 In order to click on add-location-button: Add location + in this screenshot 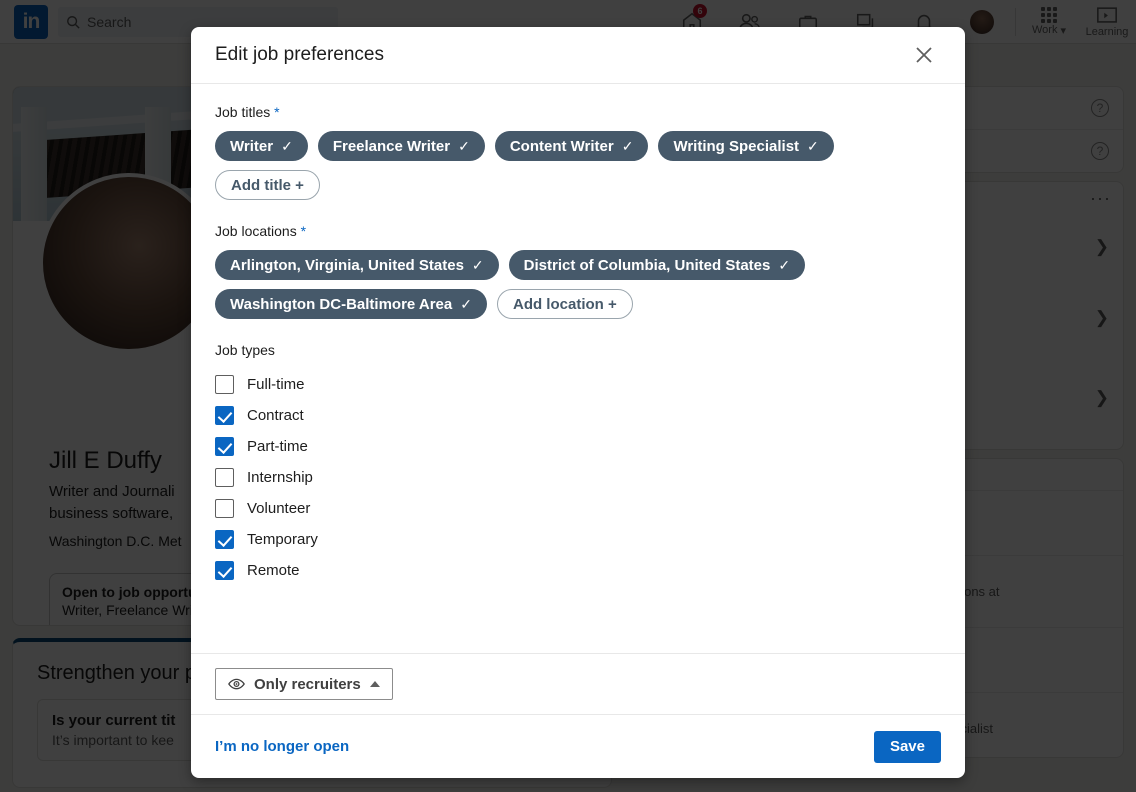, I will do `click(564, 304)`.